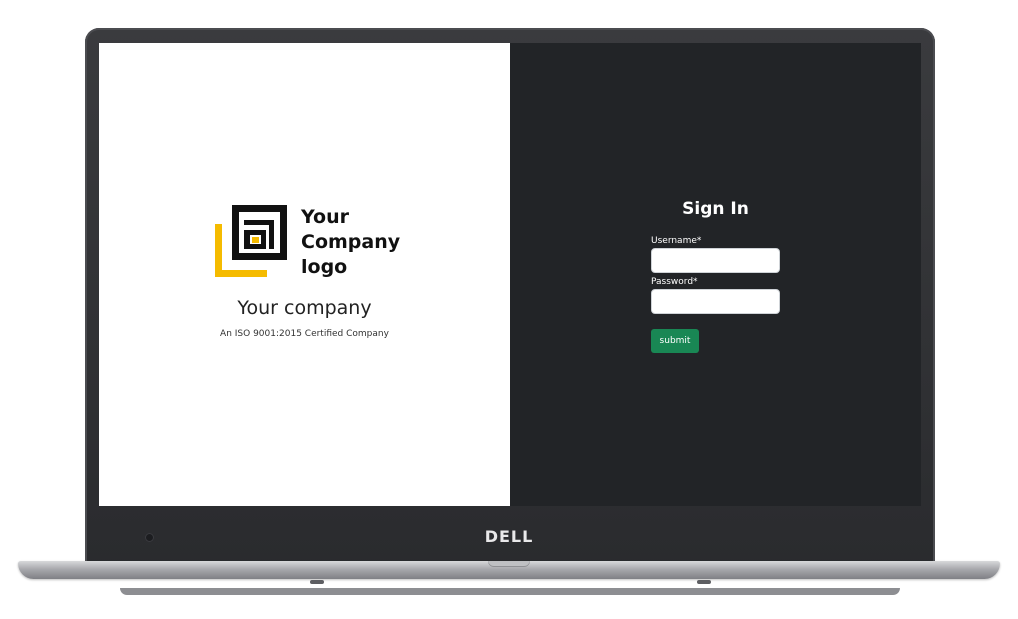  I want to click on username-label: Username*, so click(676, 241).